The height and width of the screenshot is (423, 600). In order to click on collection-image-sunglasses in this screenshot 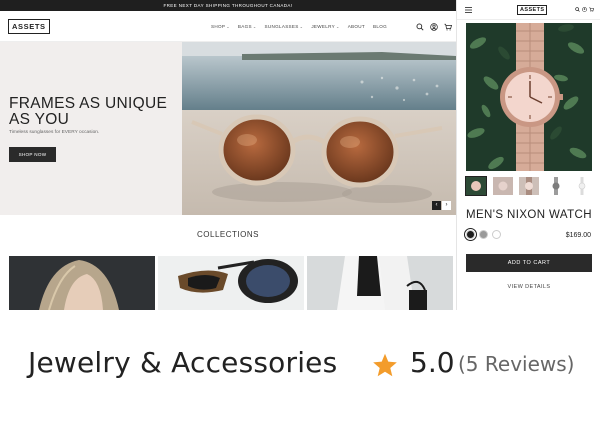, I will do `click(231, 283)`.